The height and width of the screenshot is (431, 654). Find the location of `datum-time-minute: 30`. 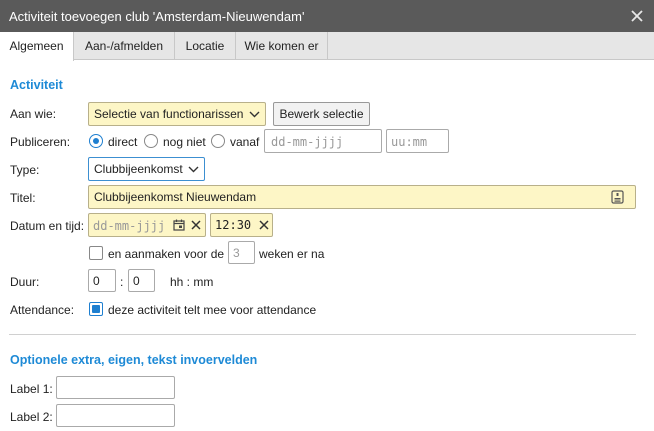

datum-time-minute: 30 is located at coordinates (244, 225).